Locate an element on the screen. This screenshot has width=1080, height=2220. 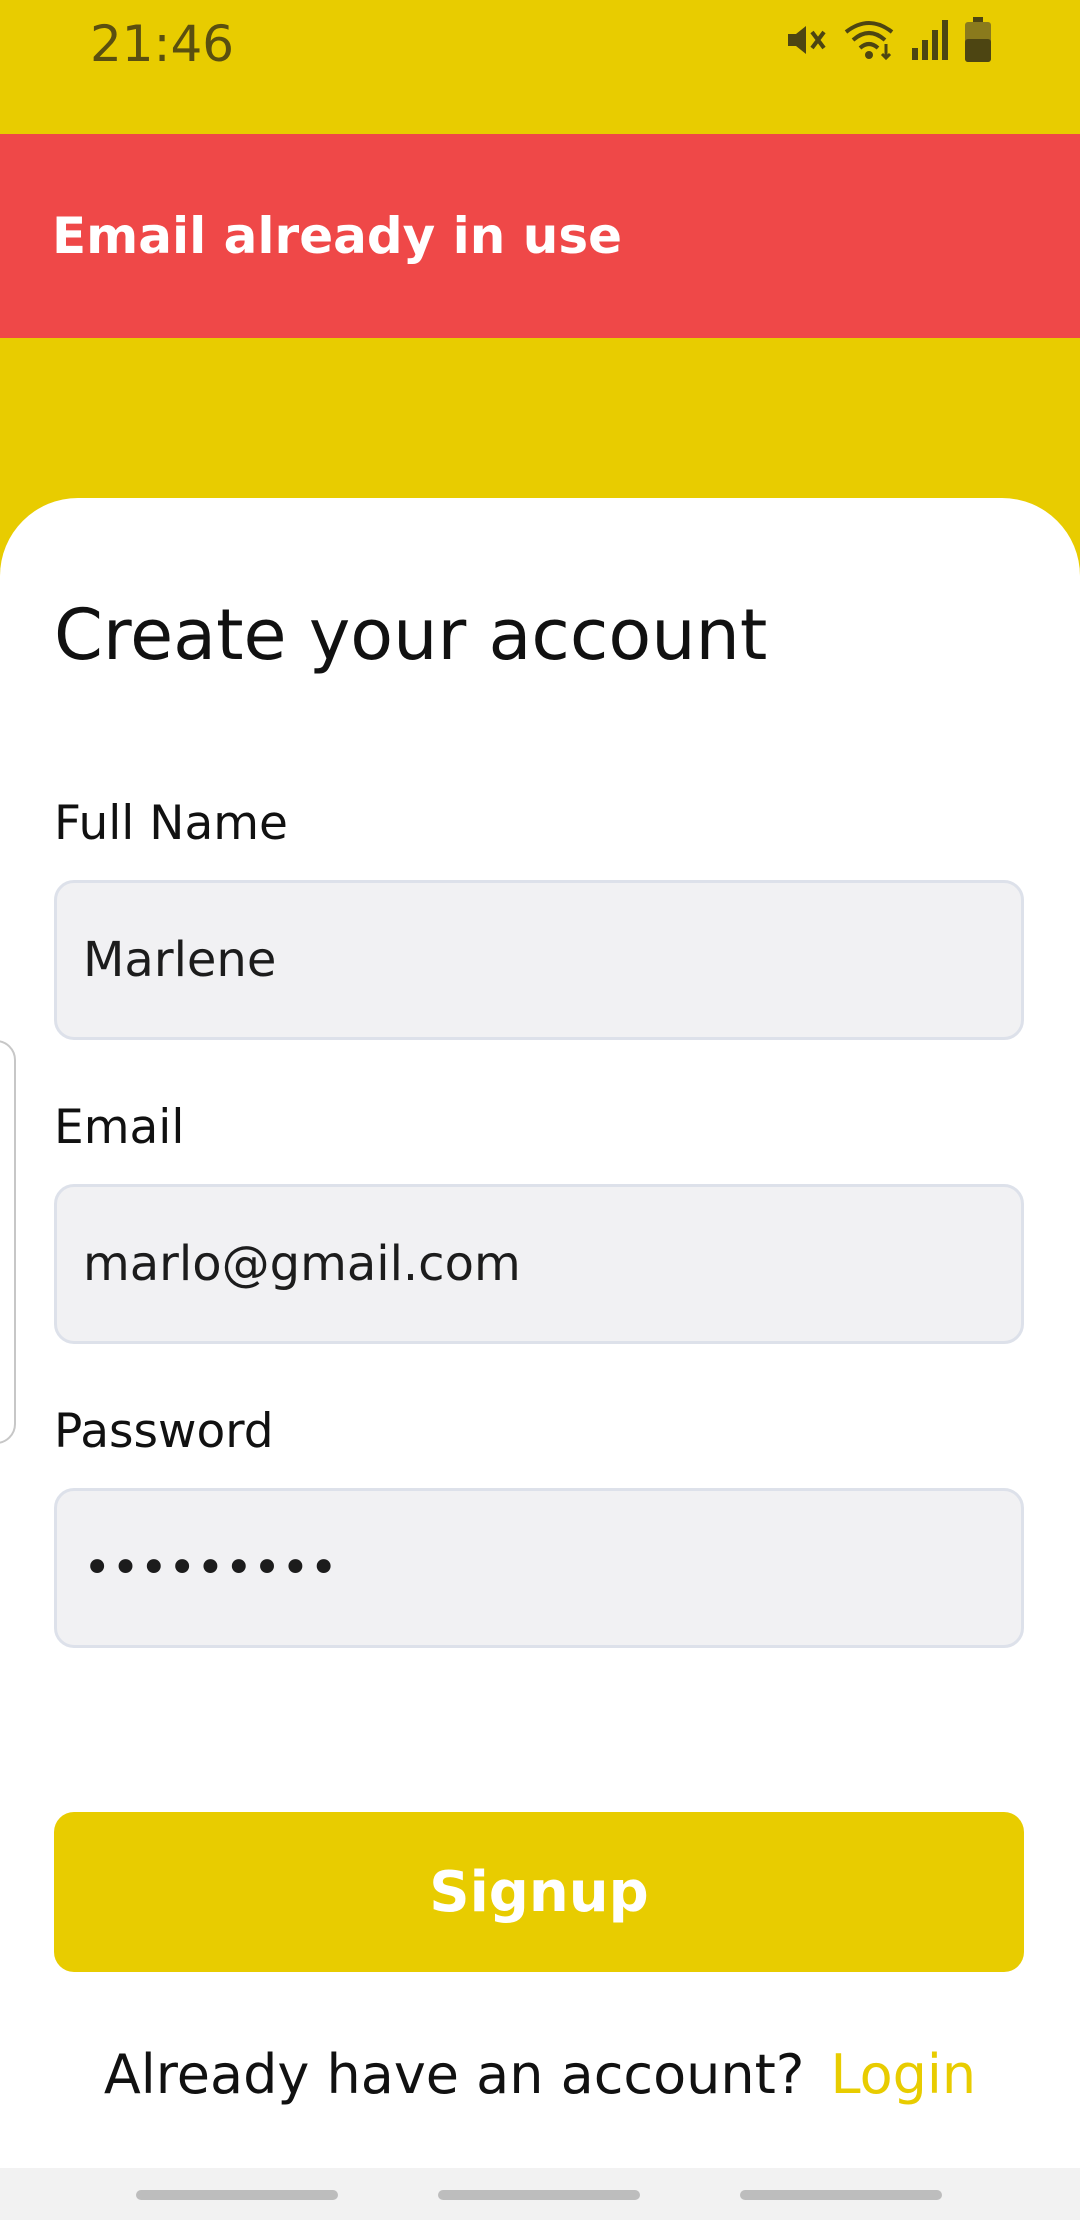
error-message: Email already in use is located at coordinates (337, 236).